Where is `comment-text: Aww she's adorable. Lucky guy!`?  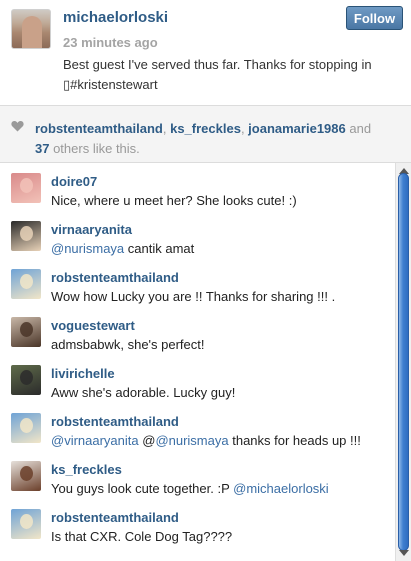
comment-text: Aww she's adorable. Lucky guy! is located at coordinates (223, 392).